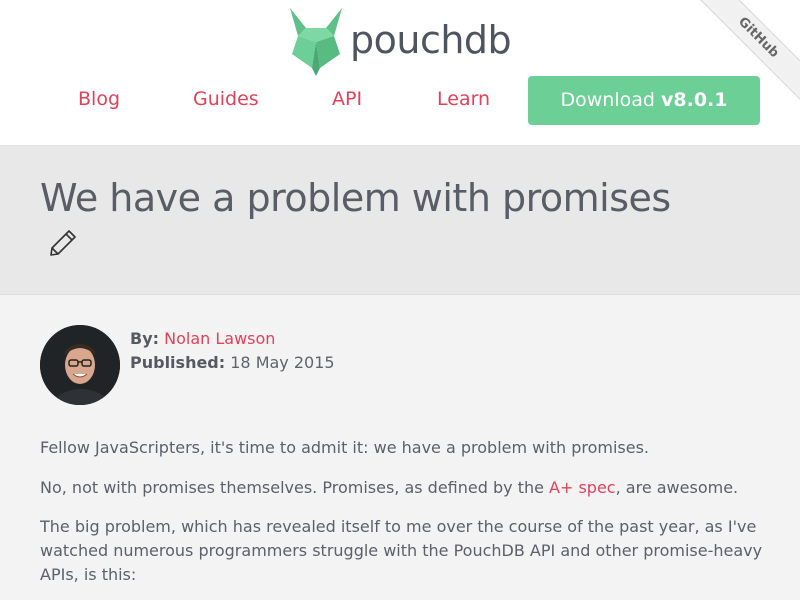  Describe the element at coordinates (219, 338) in the screenshot. I see `author-link: Nolan Lawson` at that location.